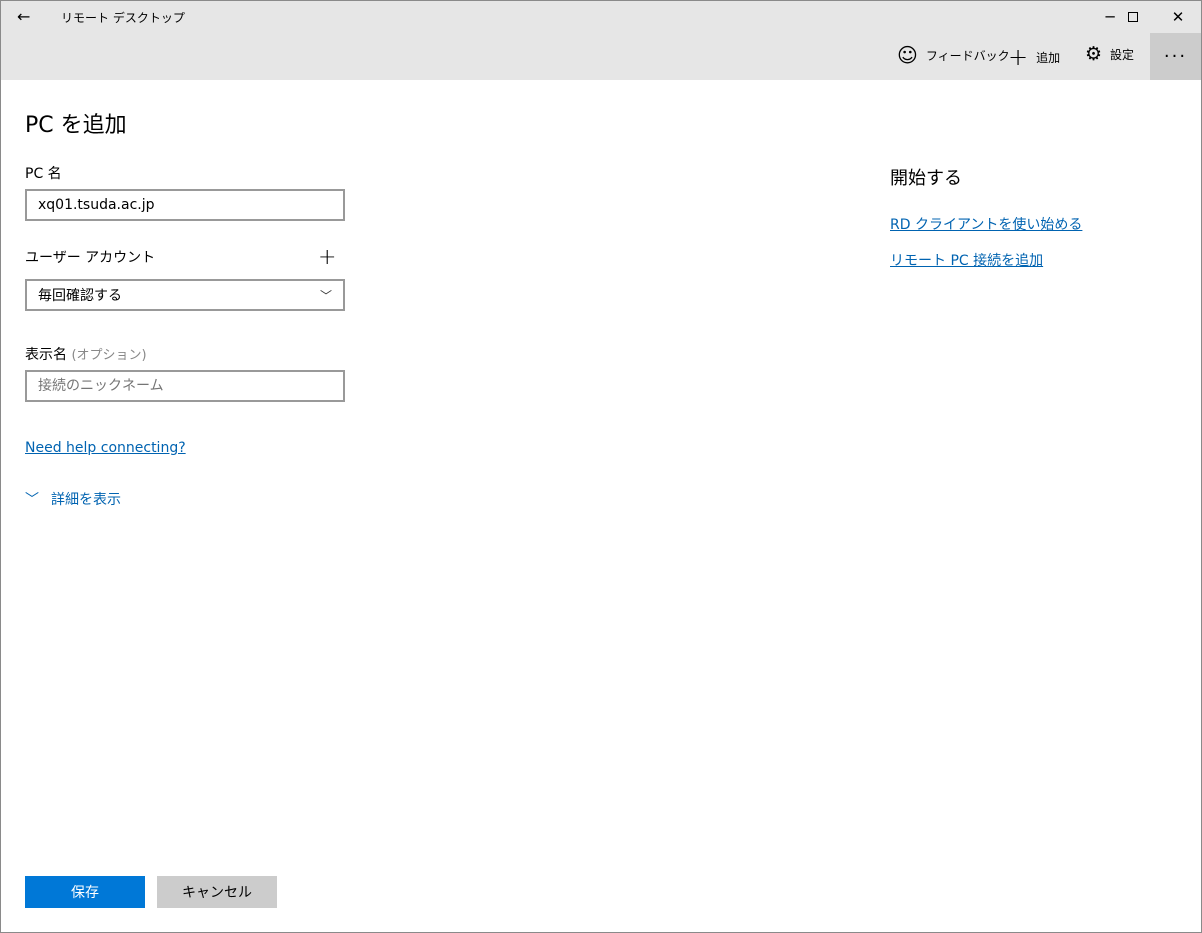 The width and height of the screenshot is (1202, 933). Describe the element at coordinates (1122, 54) in the screenshot. I see `settings-label: 設定` at that location.